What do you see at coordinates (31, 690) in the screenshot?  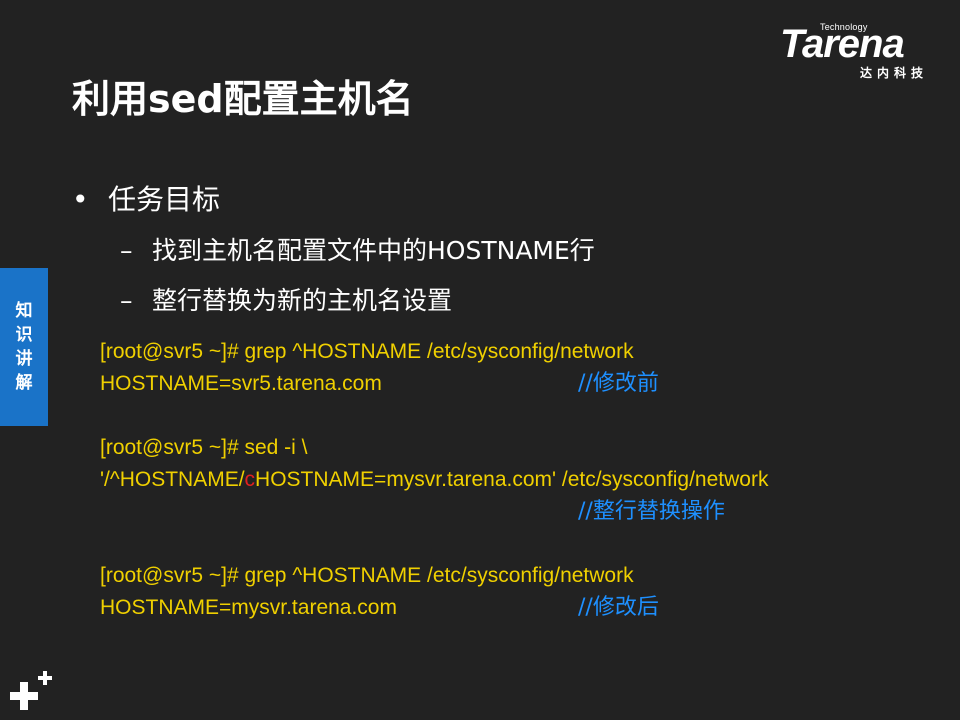 I see `plus-icon` at bounding box center [31, 690].